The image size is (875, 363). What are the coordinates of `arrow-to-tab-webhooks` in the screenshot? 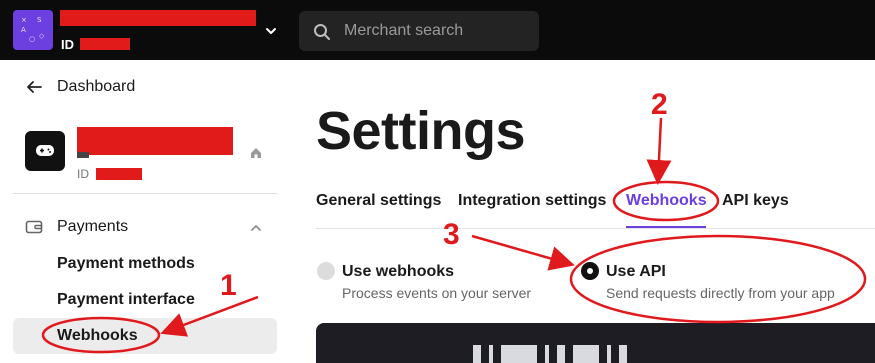 It's located at (659, 151).